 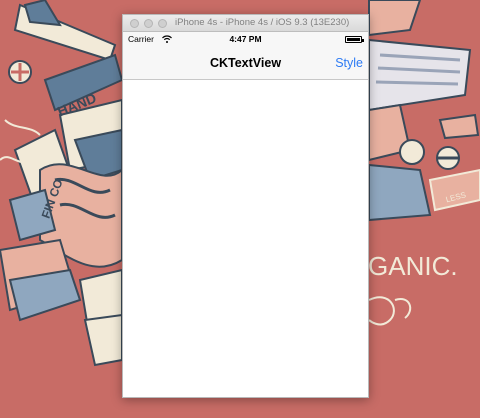 I want to click on nav-title: CKTextView, so click(x=245, y=63).